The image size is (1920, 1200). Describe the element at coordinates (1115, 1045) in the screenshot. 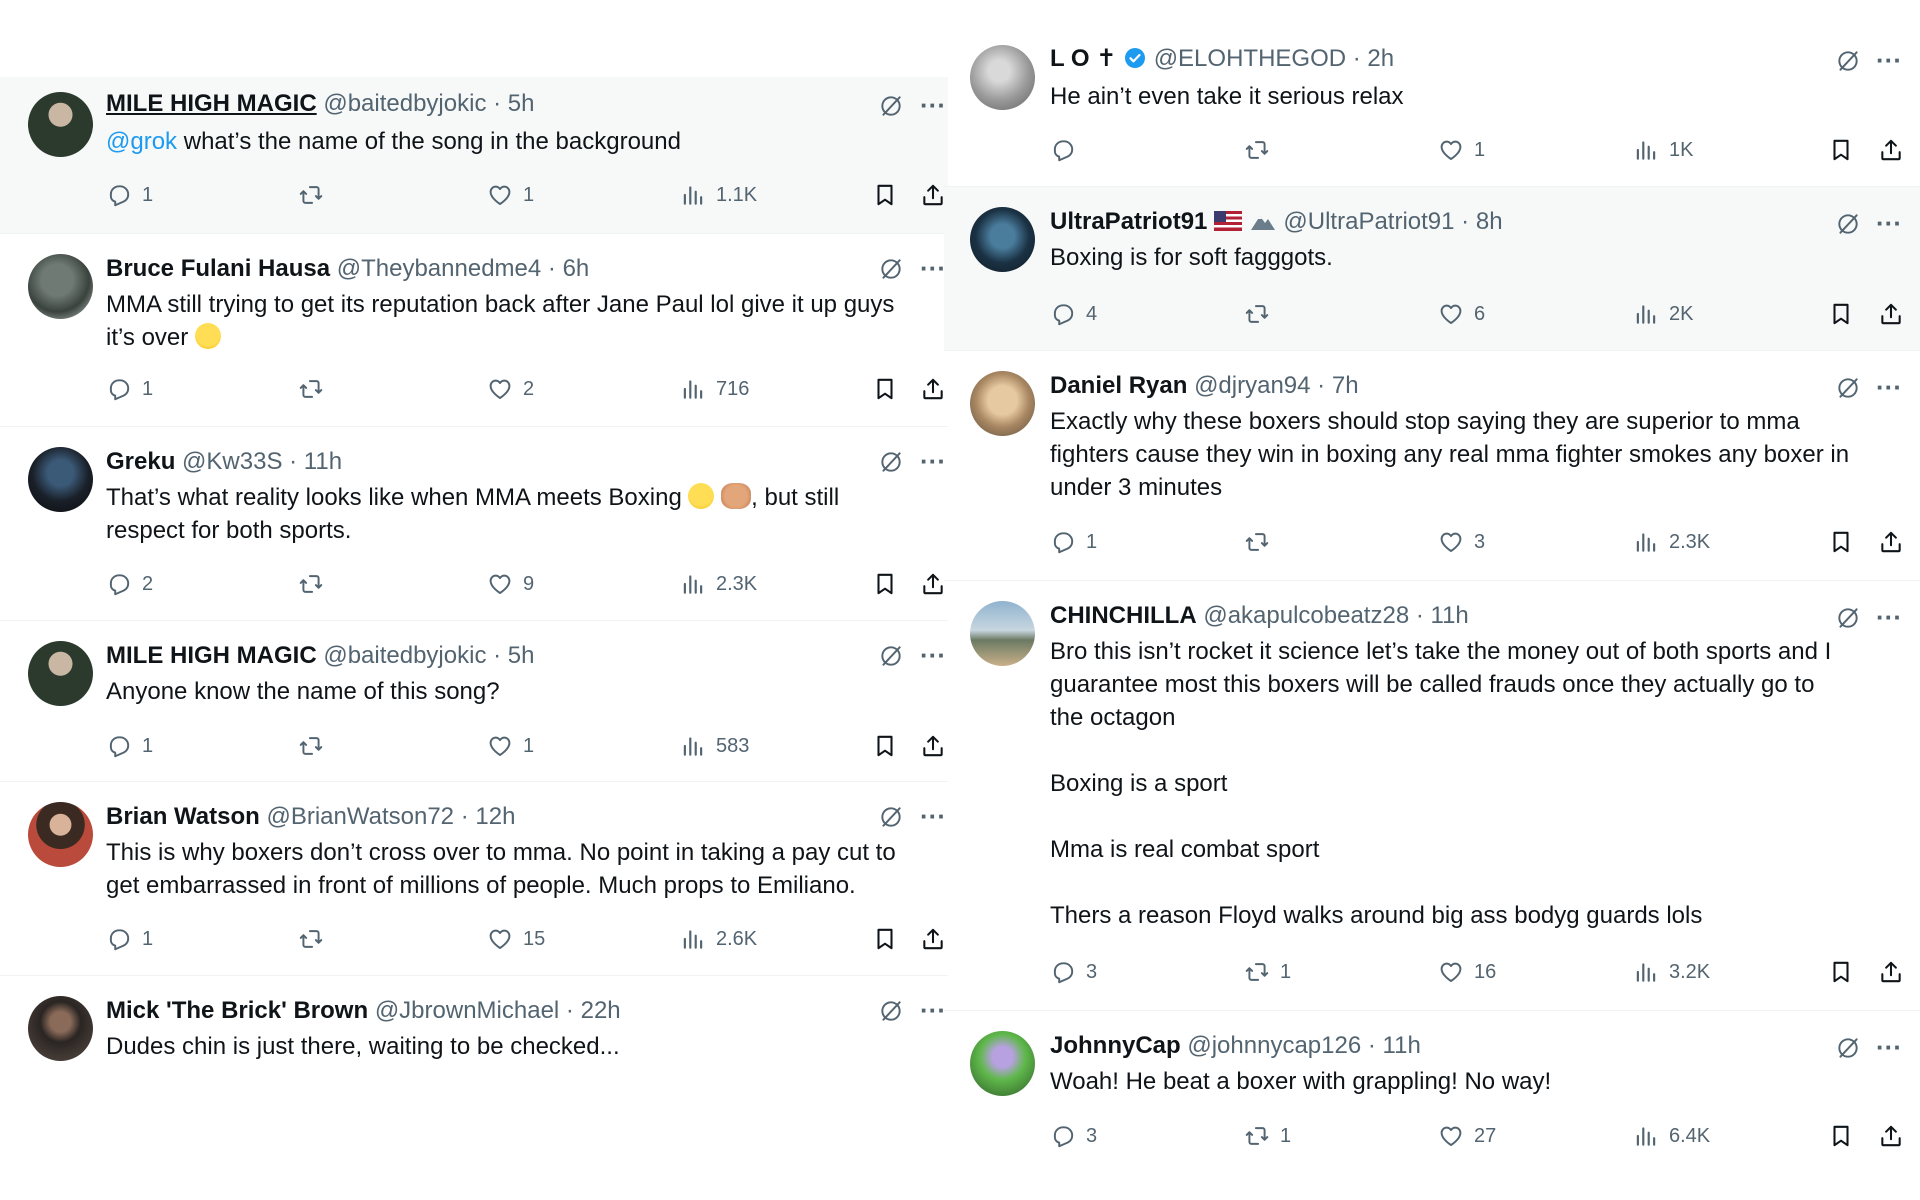

I see `display-name: JohnnyCap` at that location.